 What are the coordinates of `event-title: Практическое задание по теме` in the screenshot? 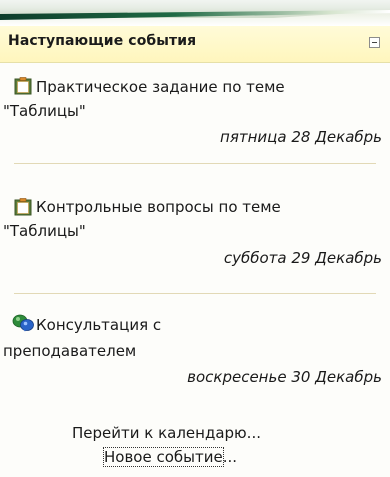 It's located at (160, 87).